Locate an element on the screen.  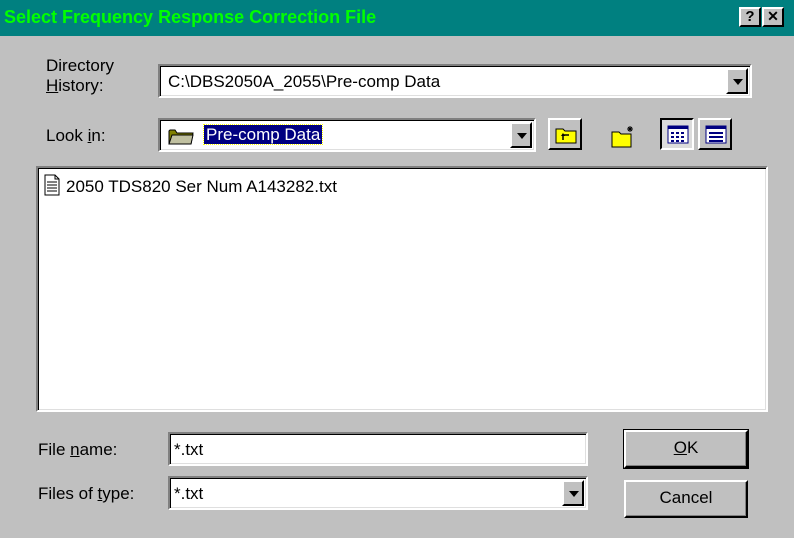
directory-history-label: Directory History: is located at coordinates (80, 75).